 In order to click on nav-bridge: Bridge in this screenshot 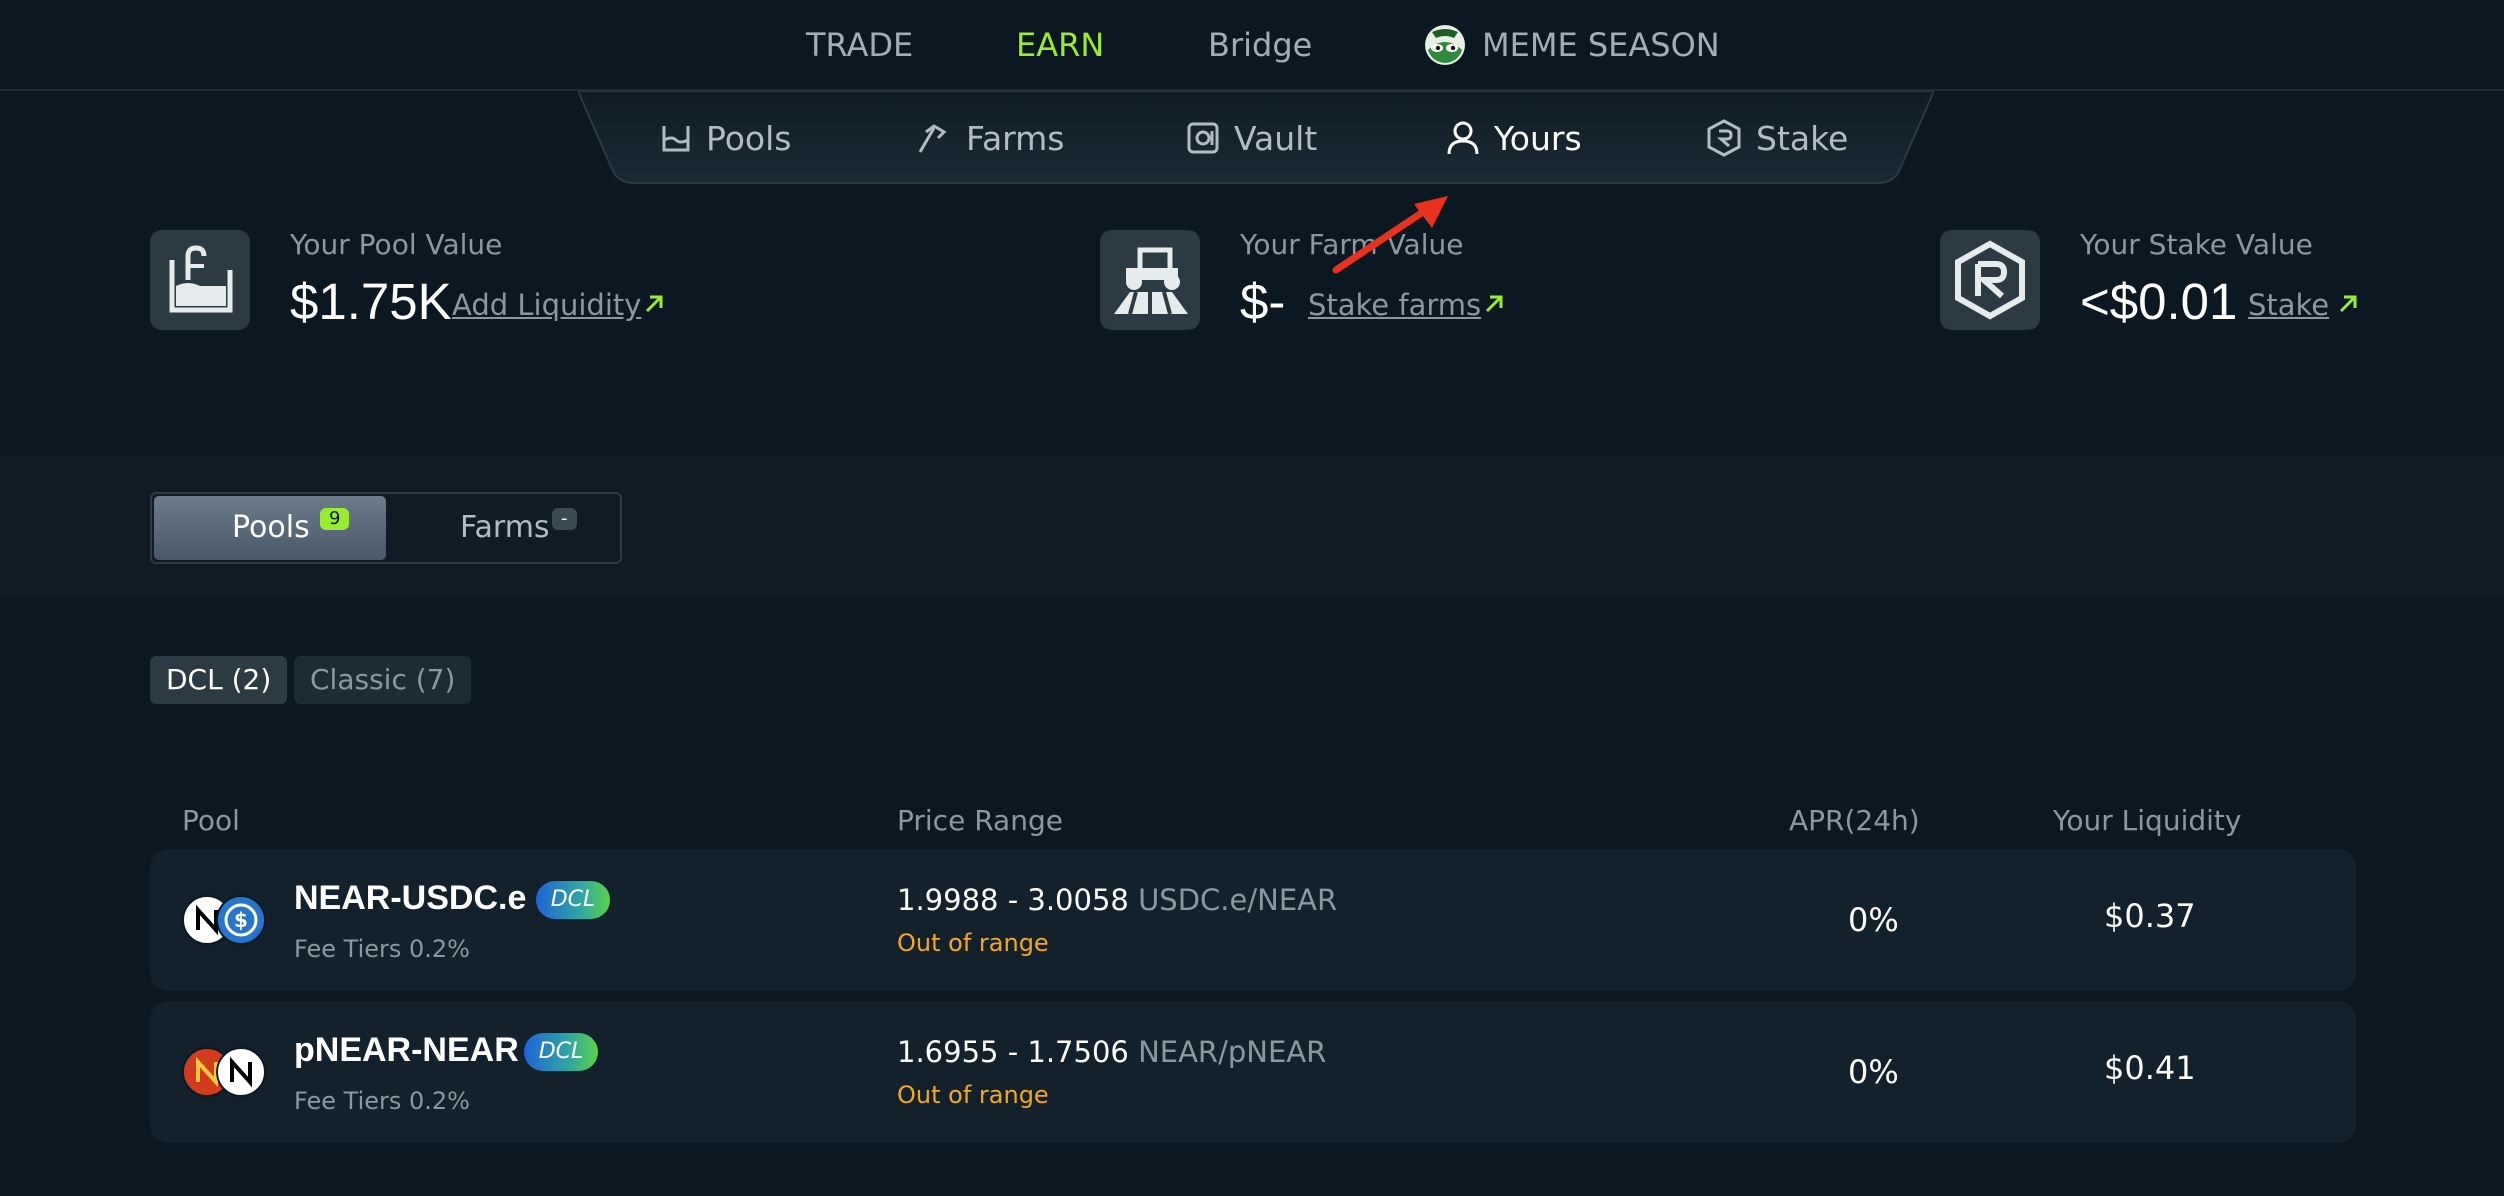, I will do `click(1260, 45)`.